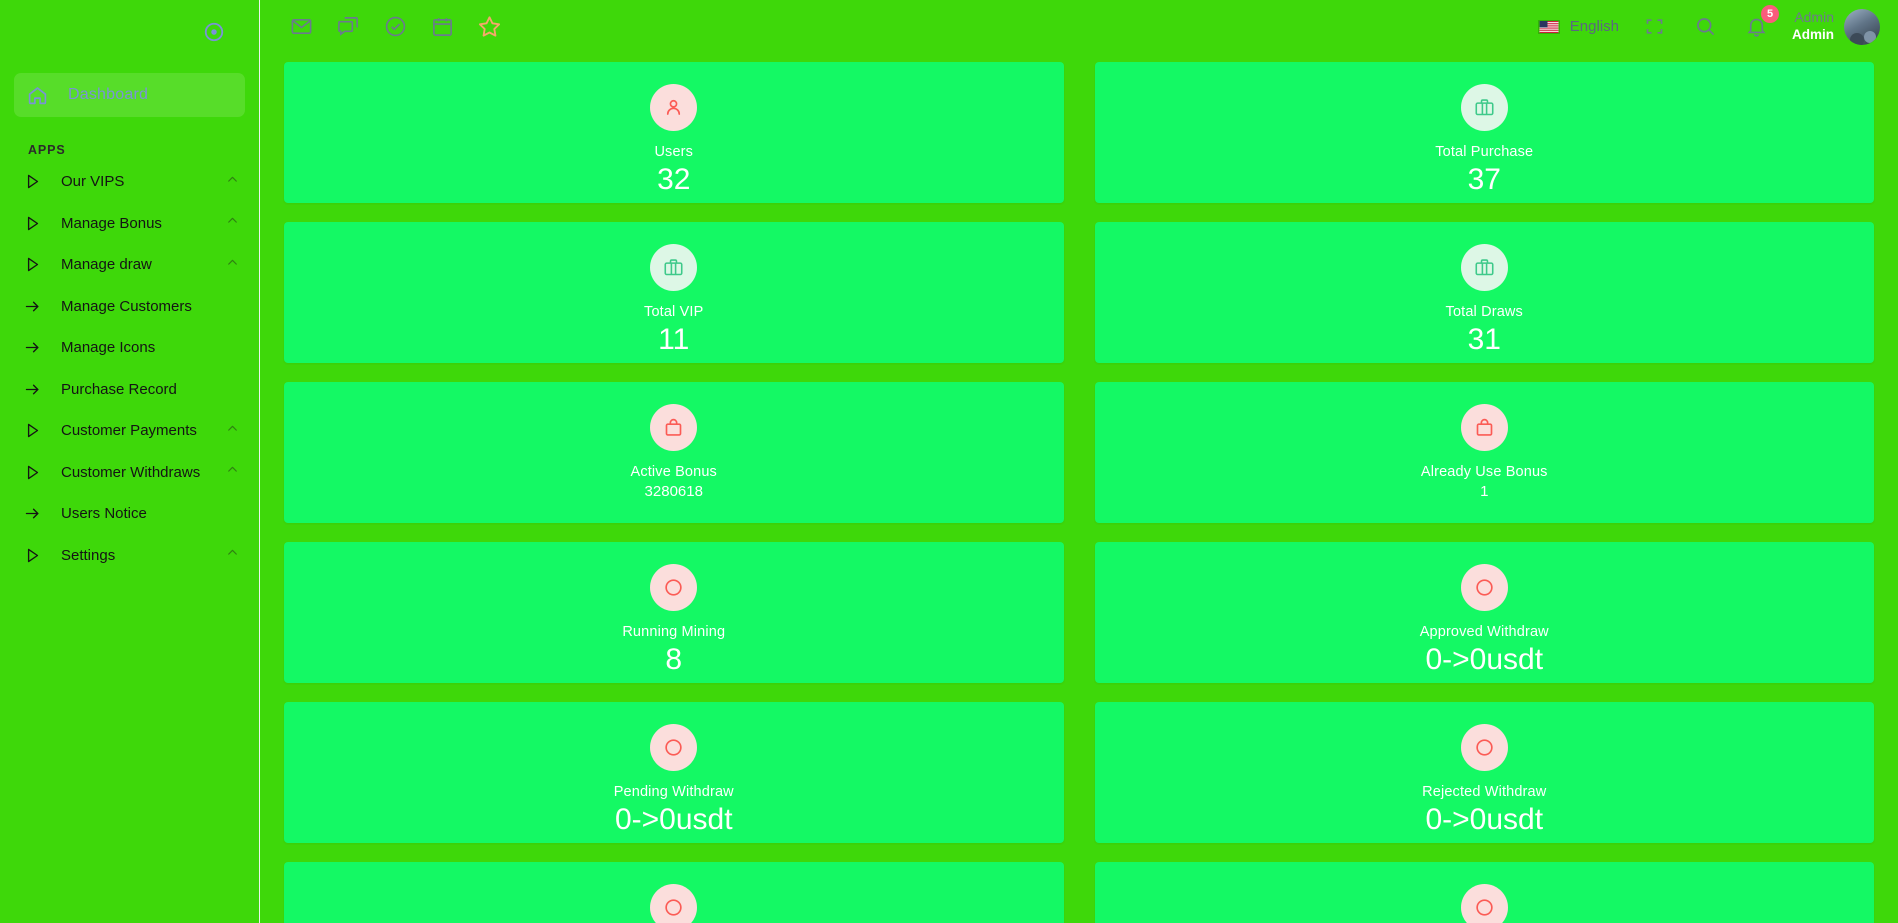  Describe the element at coordinates (129, 182) in the screenshot. I see `sidebar-item-our-vips: Our VIPS` at that location.